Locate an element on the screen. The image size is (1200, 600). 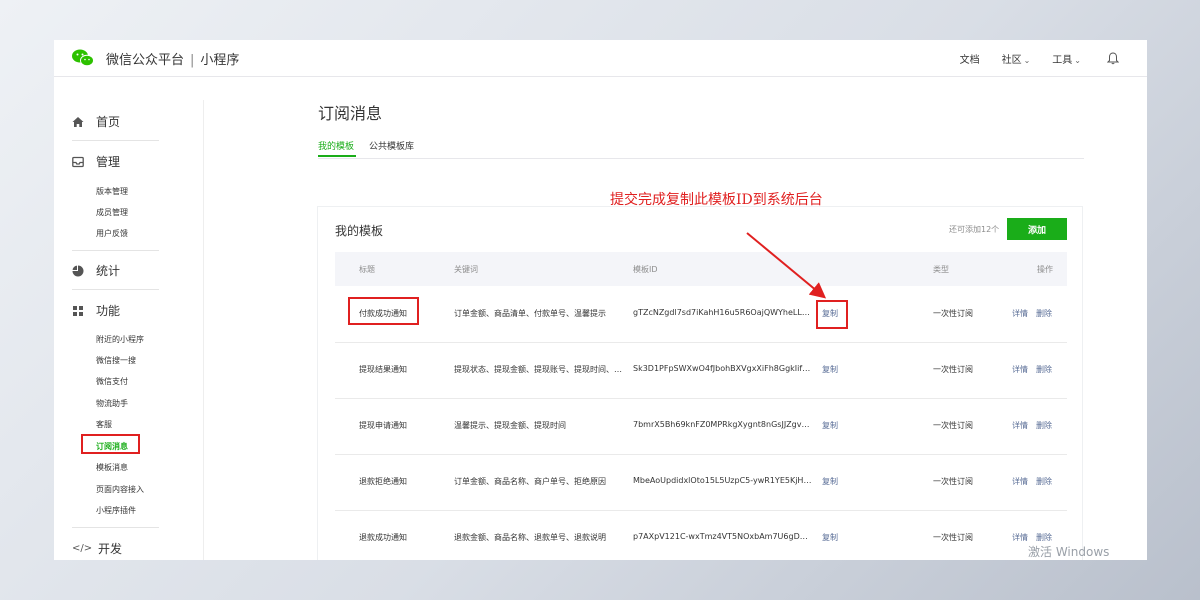
sidebar-item-plugin: 小程序插件 is located at coordinates (116, 510).